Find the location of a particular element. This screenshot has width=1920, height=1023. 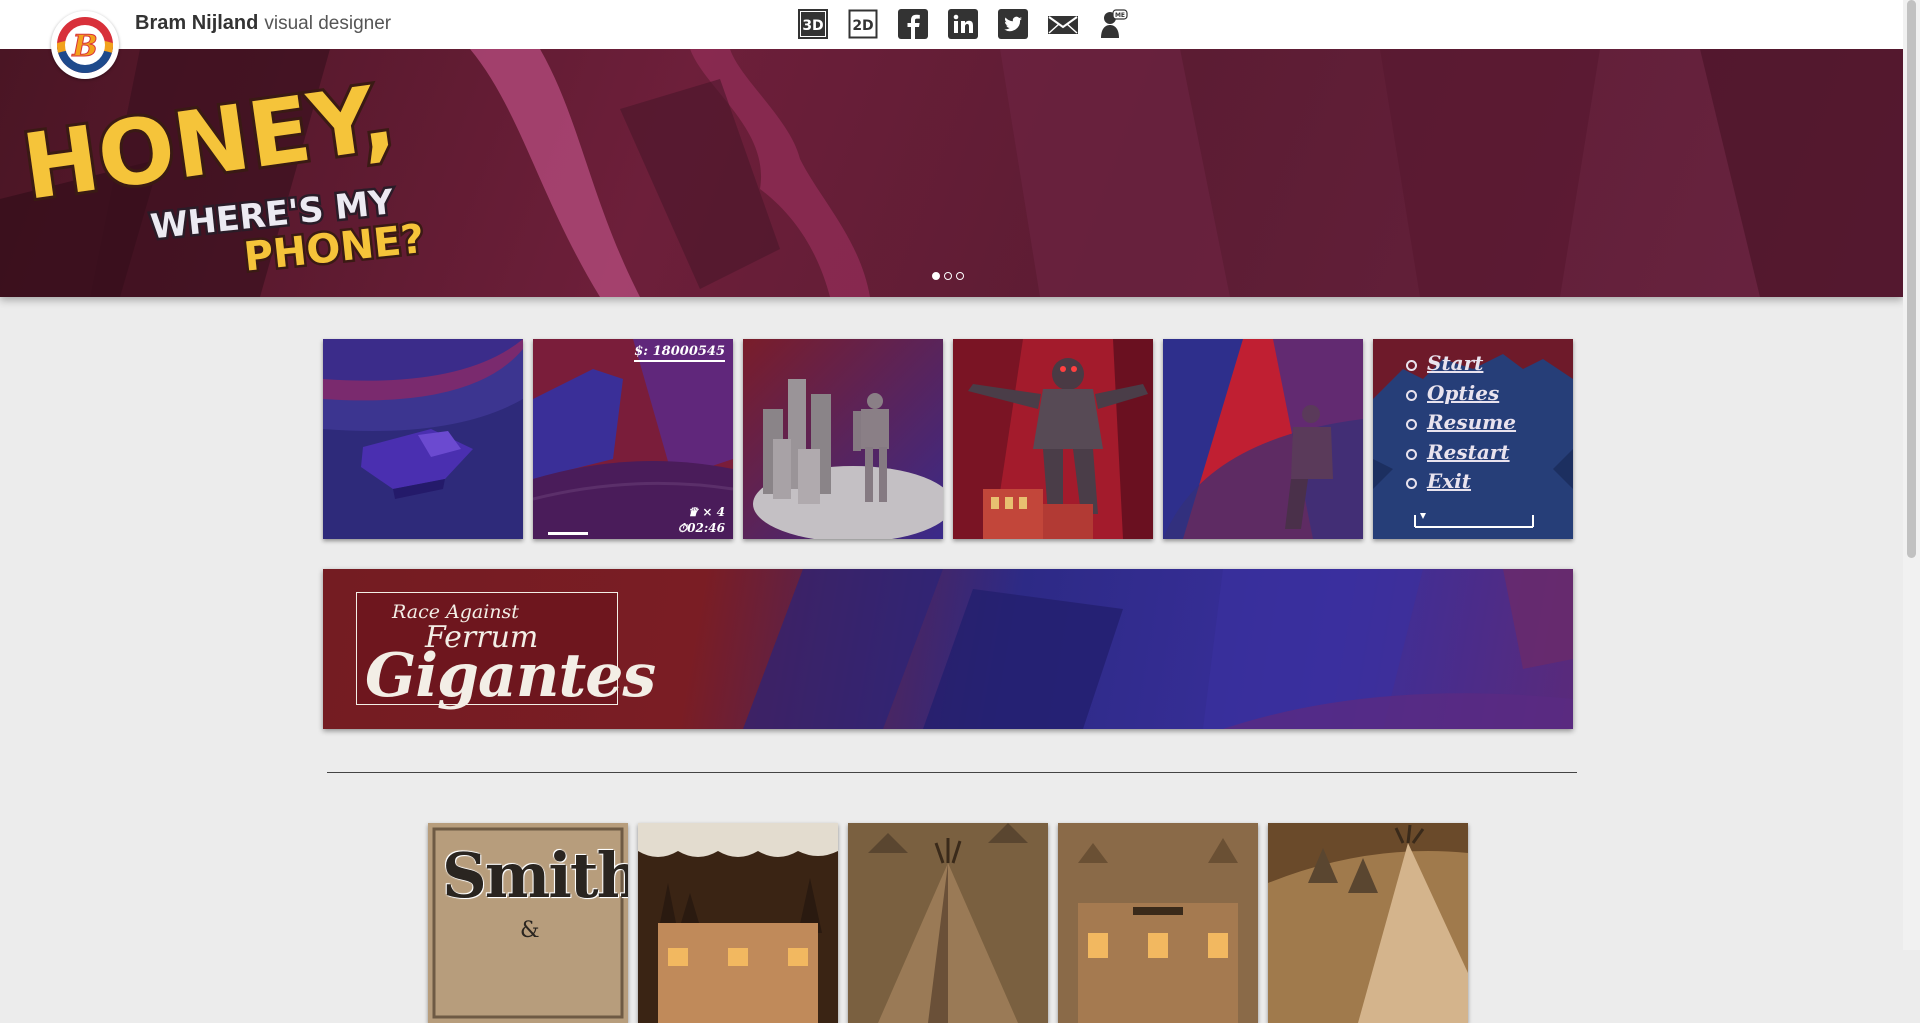

thumbnail-western-building is located at coordinates (738, 923).